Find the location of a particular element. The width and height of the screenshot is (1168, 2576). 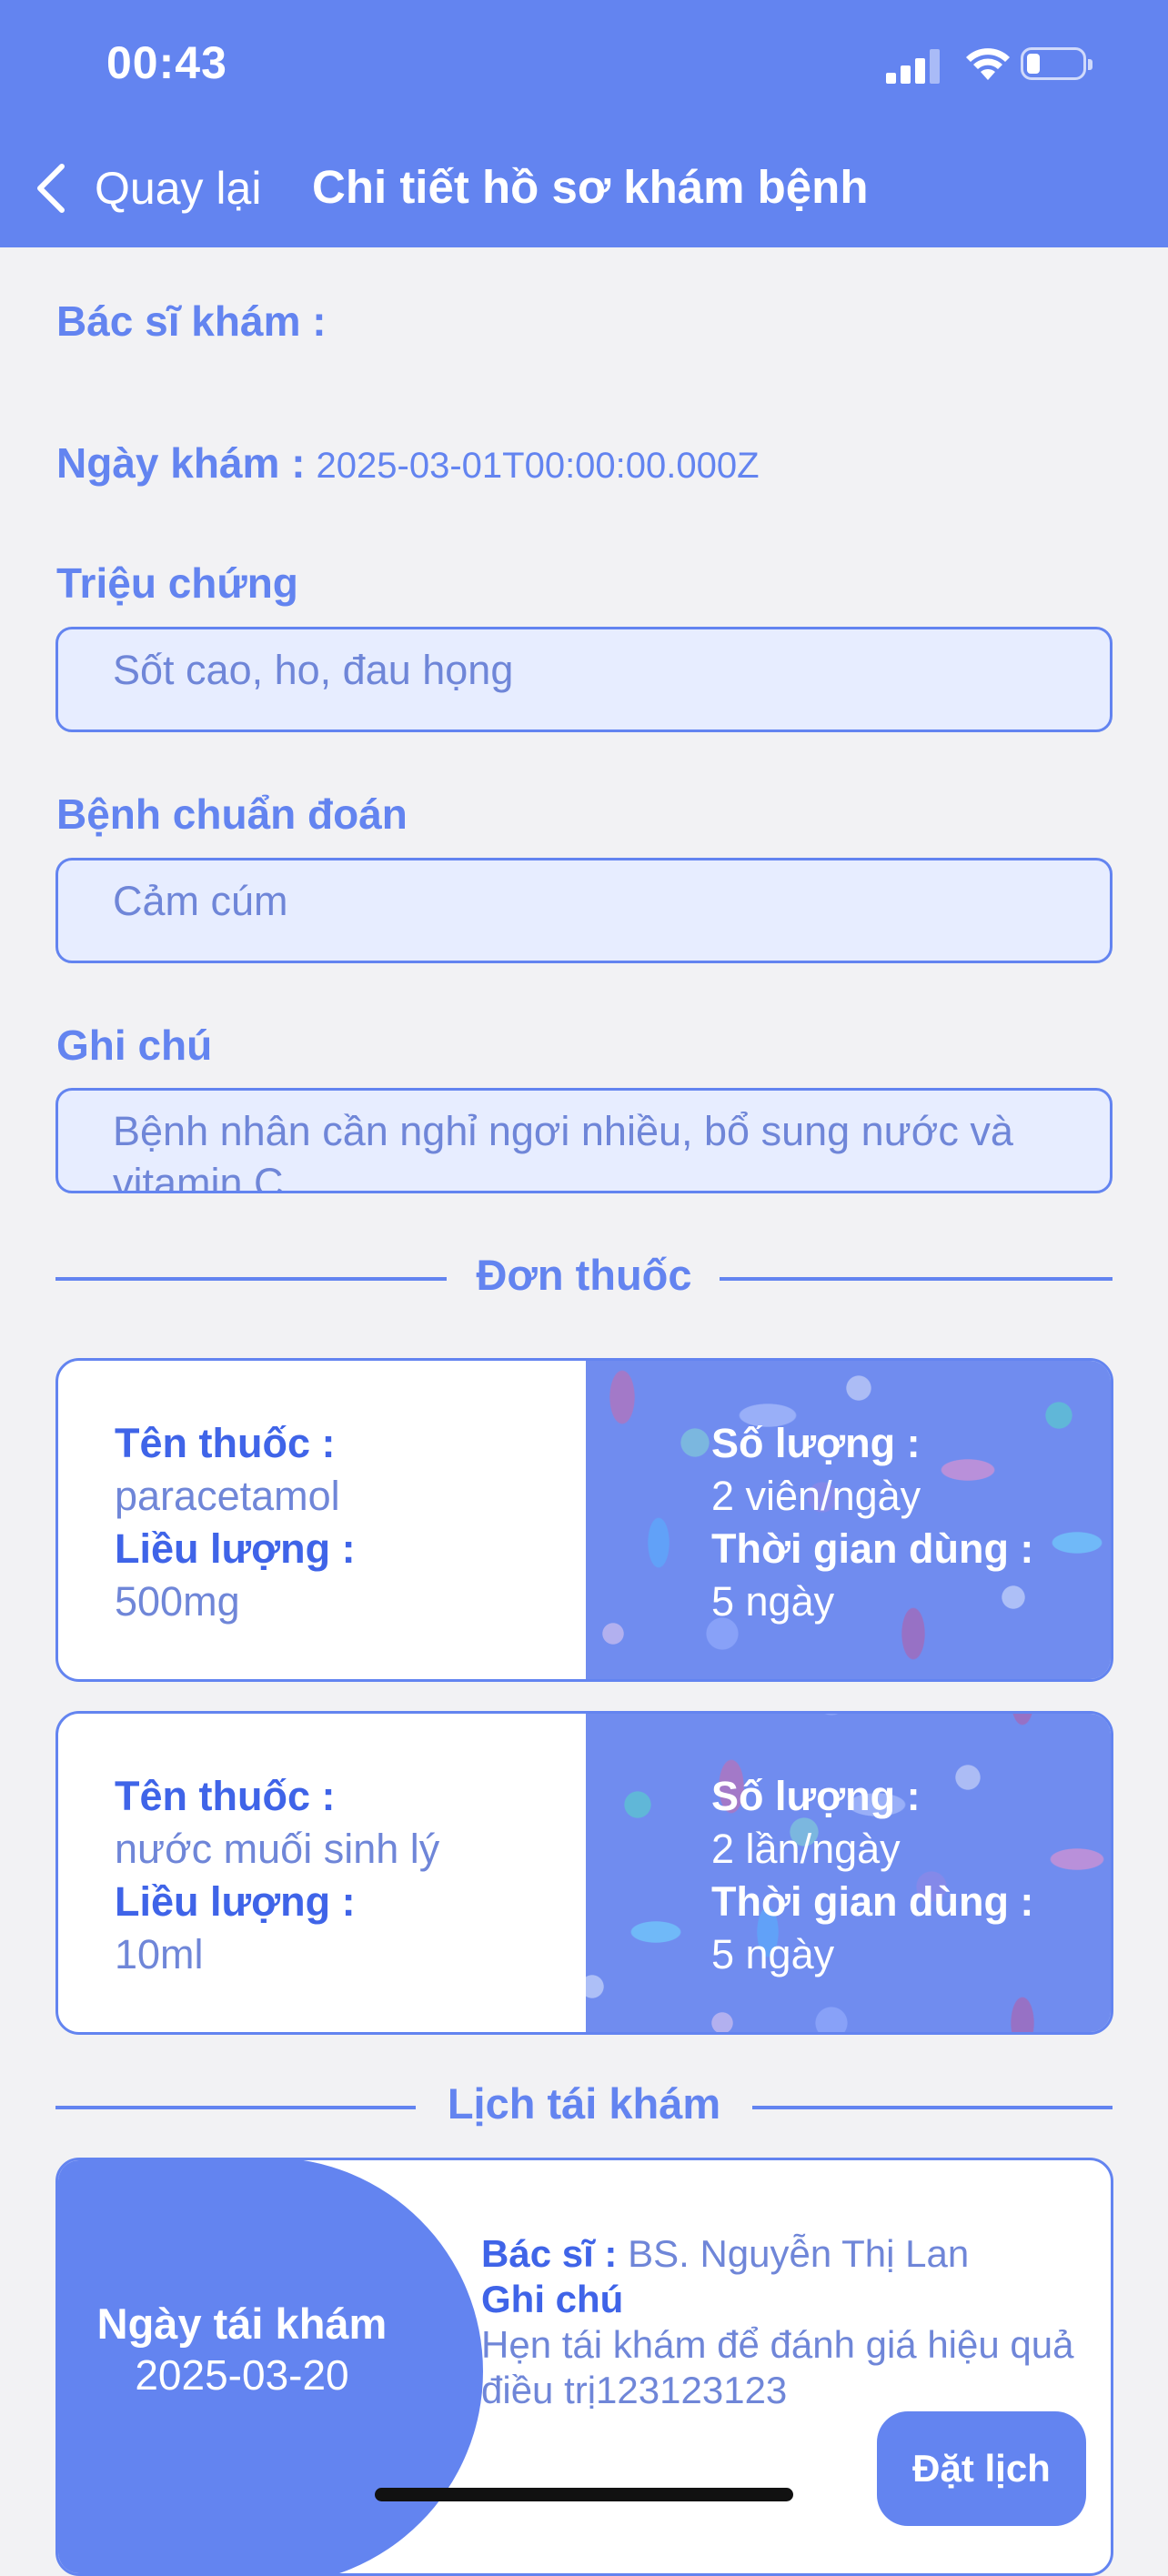

diagnosis-label: Bệnh chuẩn đoán is located at coordinates (232, 814).